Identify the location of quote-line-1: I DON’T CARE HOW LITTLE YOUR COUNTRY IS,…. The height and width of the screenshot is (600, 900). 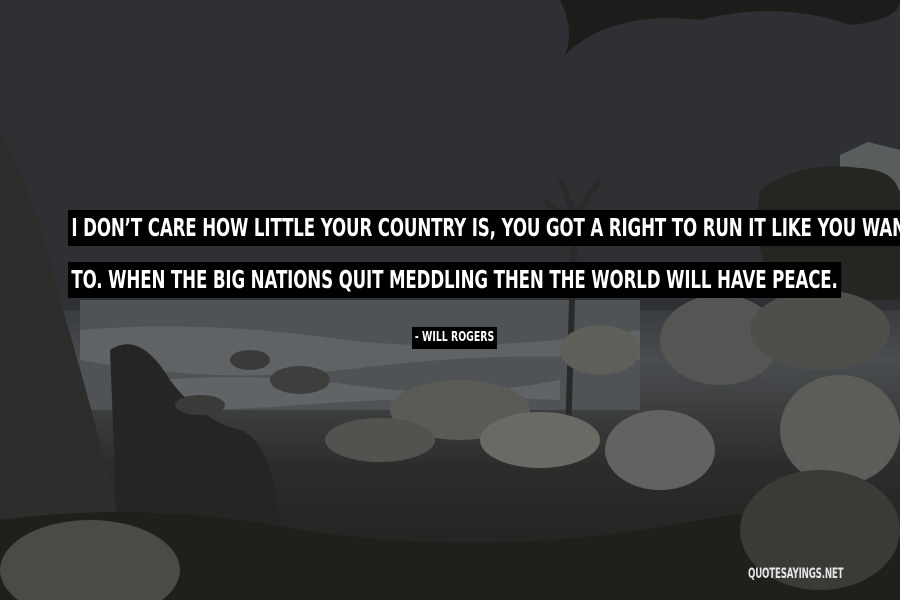
(484, 226).